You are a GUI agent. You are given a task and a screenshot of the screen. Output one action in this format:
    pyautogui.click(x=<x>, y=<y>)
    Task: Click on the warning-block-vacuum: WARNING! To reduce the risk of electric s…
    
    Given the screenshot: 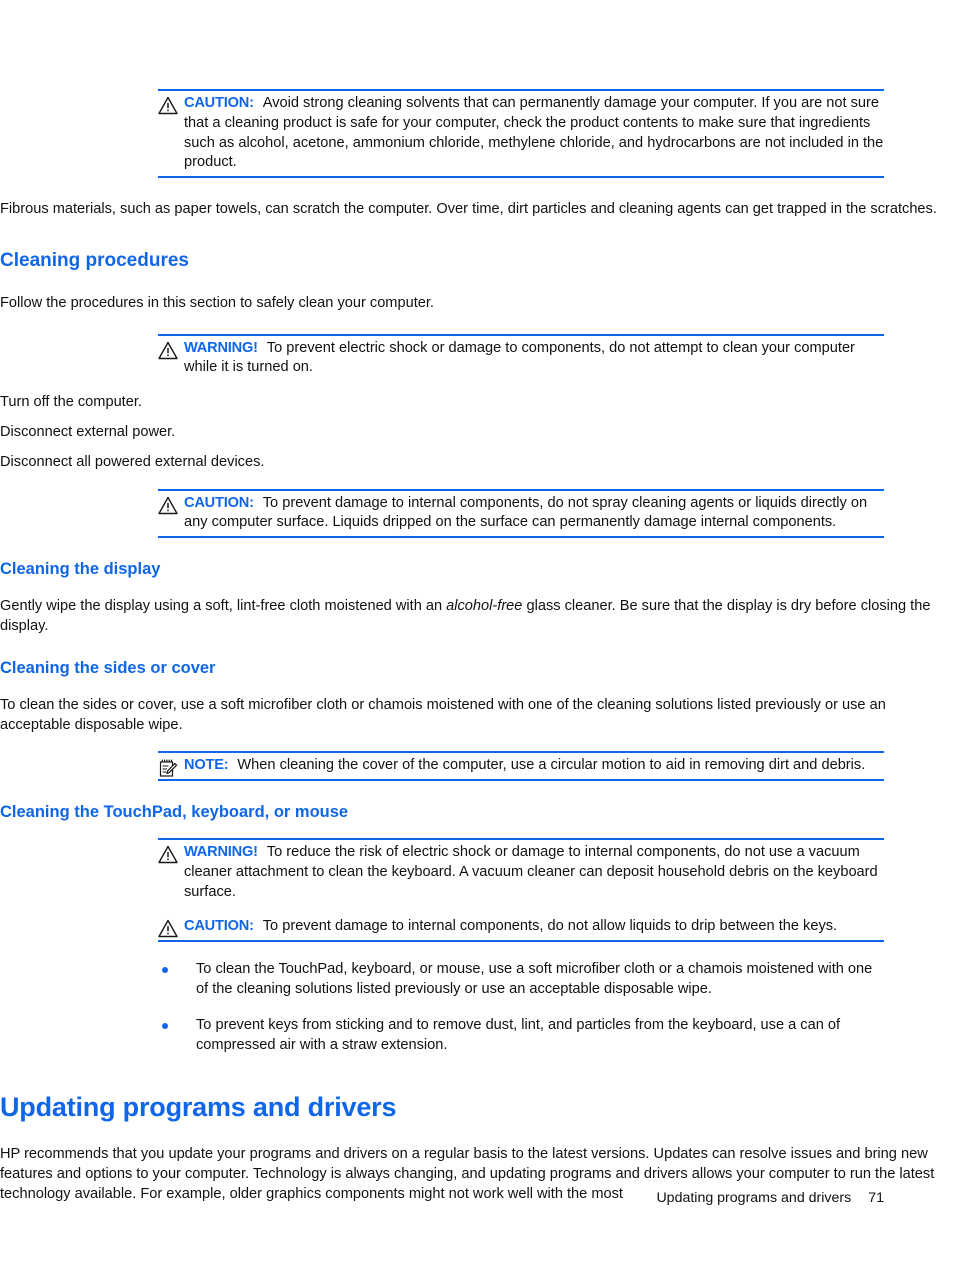 What is the action you would take?
    pyautogui.click(x=521, y=871)
    